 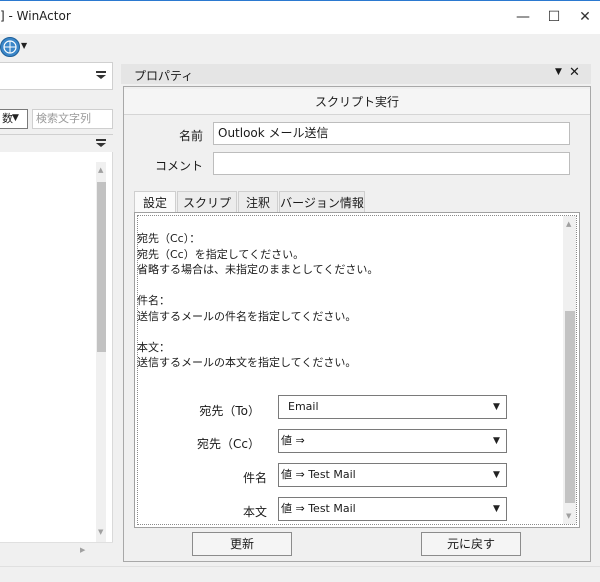 What do you see at coordinates (300, 17) in the screenshot?
I see `title-bar` at bounding box center [300, 17].